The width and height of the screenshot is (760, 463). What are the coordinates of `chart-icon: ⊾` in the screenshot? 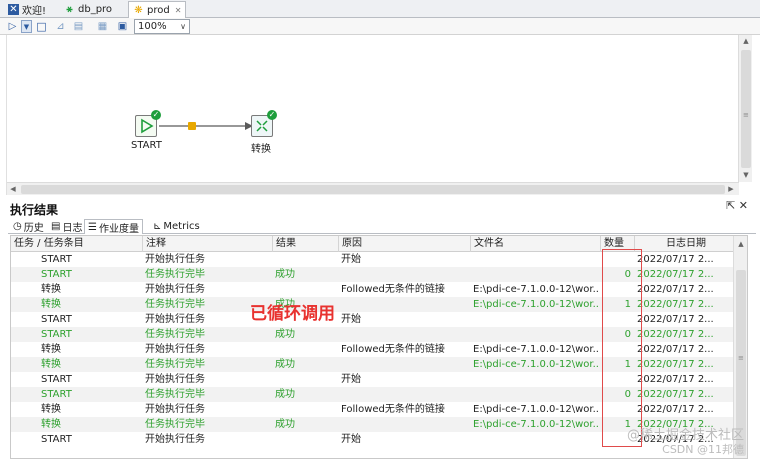 It's located at (157, 226).